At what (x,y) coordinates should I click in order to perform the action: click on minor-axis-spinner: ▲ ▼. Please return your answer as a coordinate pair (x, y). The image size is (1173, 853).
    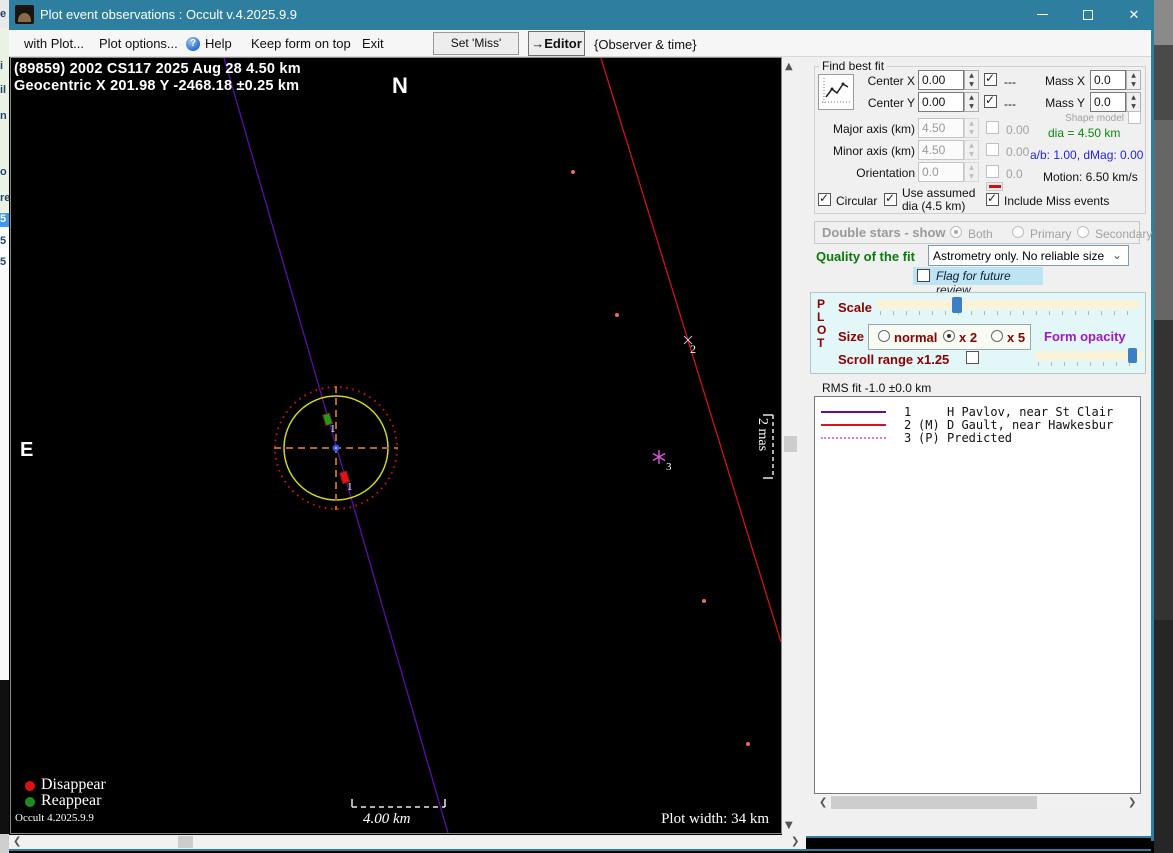
    Looking at the image, I should click on (971, 150).